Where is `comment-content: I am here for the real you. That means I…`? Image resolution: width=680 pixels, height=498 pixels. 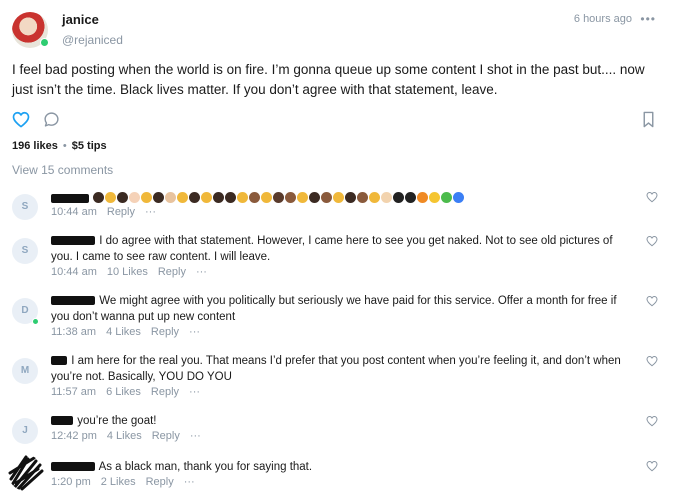
comment-content: I am here for the real you. That means I… is located at coordinates (336, 369).